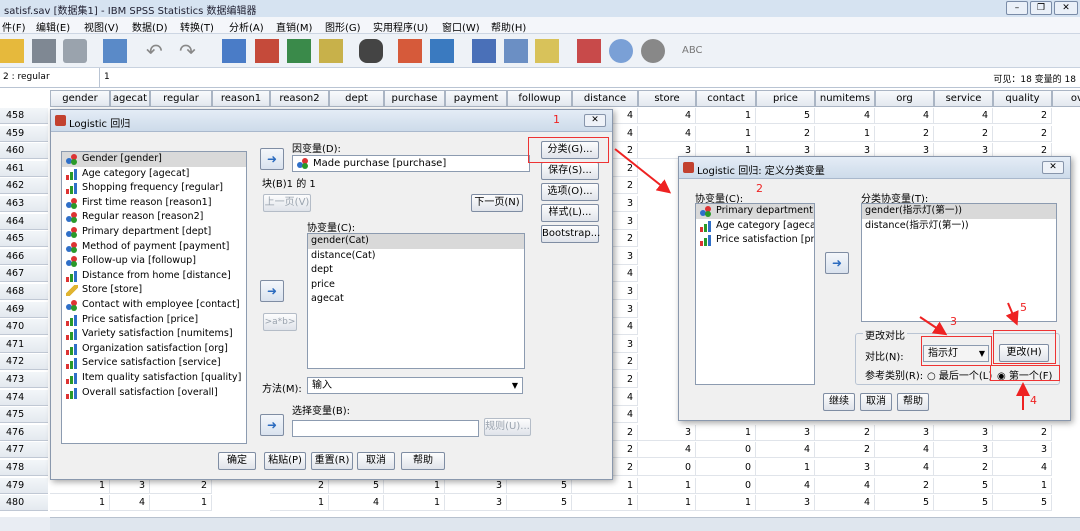 Image resolution: width=1080 pixels, height=531 pixels. What do you see at coordinates (1012, 314) in the screenshot?
I see `arrow-change` at bounding box center [1012, 314].